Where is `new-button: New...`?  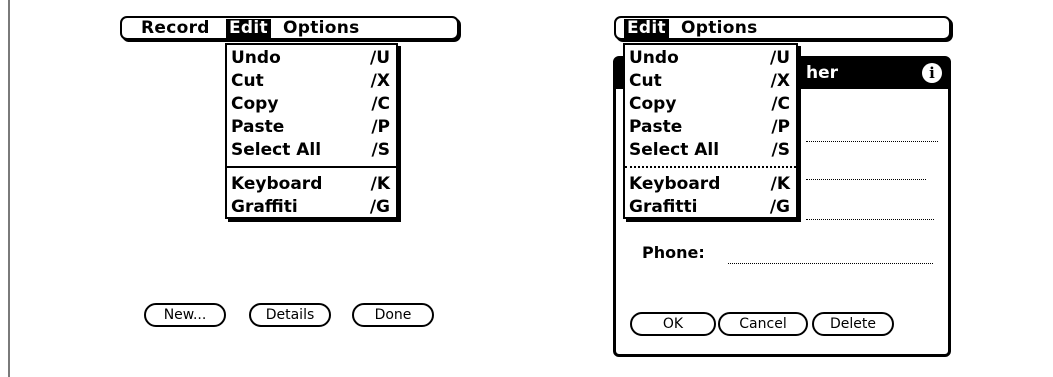
new-button: New... is located at coordinates (185, 315).